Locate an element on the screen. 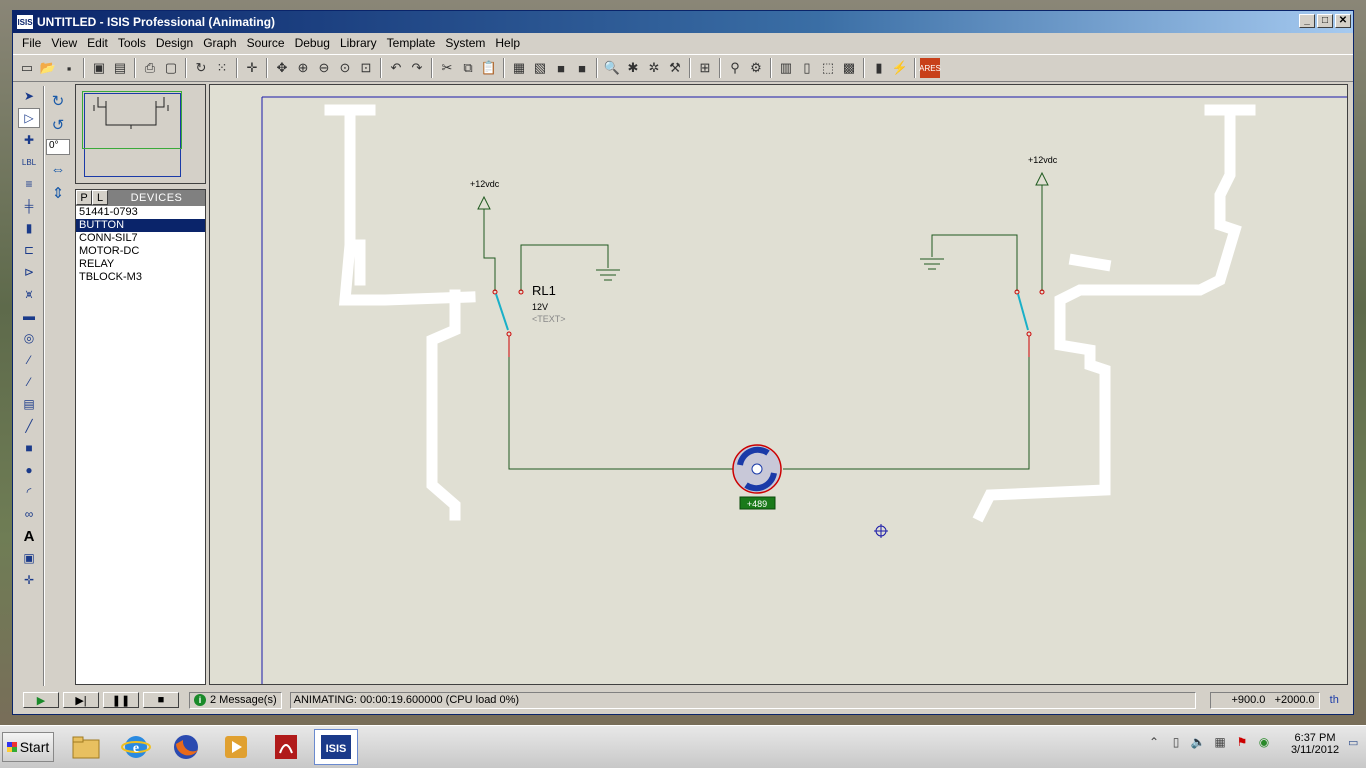 The image size is (1366, 768). step-button: ▶| is located at coordinates (81, 700).